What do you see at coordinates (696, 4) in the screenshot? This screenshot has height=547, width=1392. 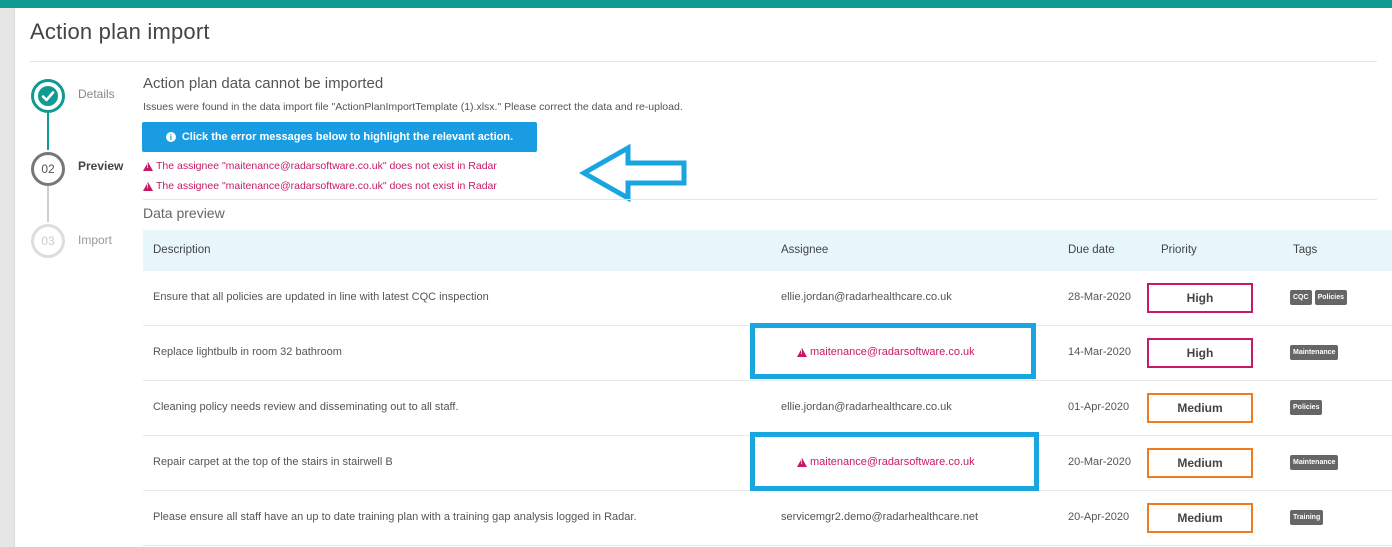 I see `top-bar` at bounding box center [696, 4].